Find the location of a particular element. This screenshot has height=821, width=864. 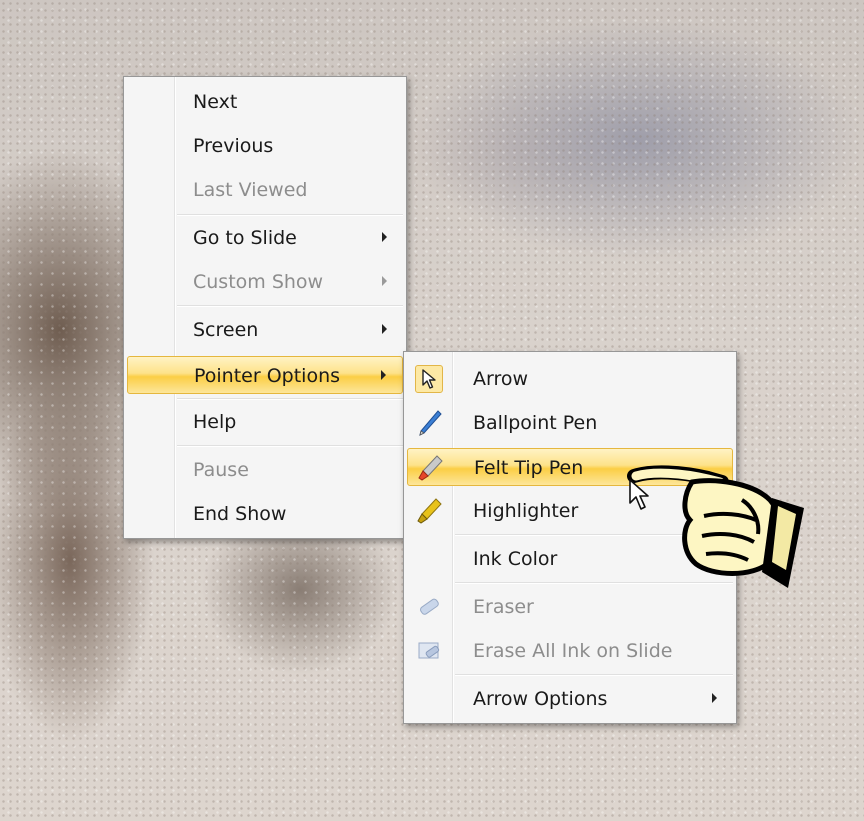

submenu-item-arrow: Arrow is located at coordinates (570, 379).